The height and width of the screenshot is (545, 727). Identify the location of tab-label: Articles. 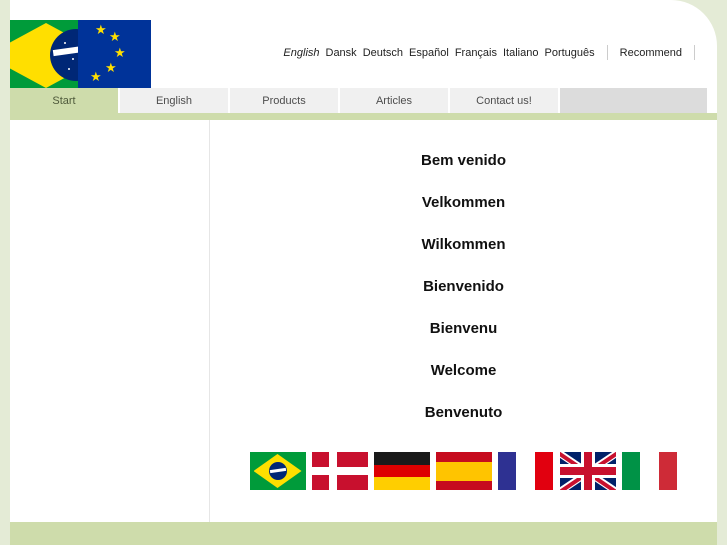
(394, 100).